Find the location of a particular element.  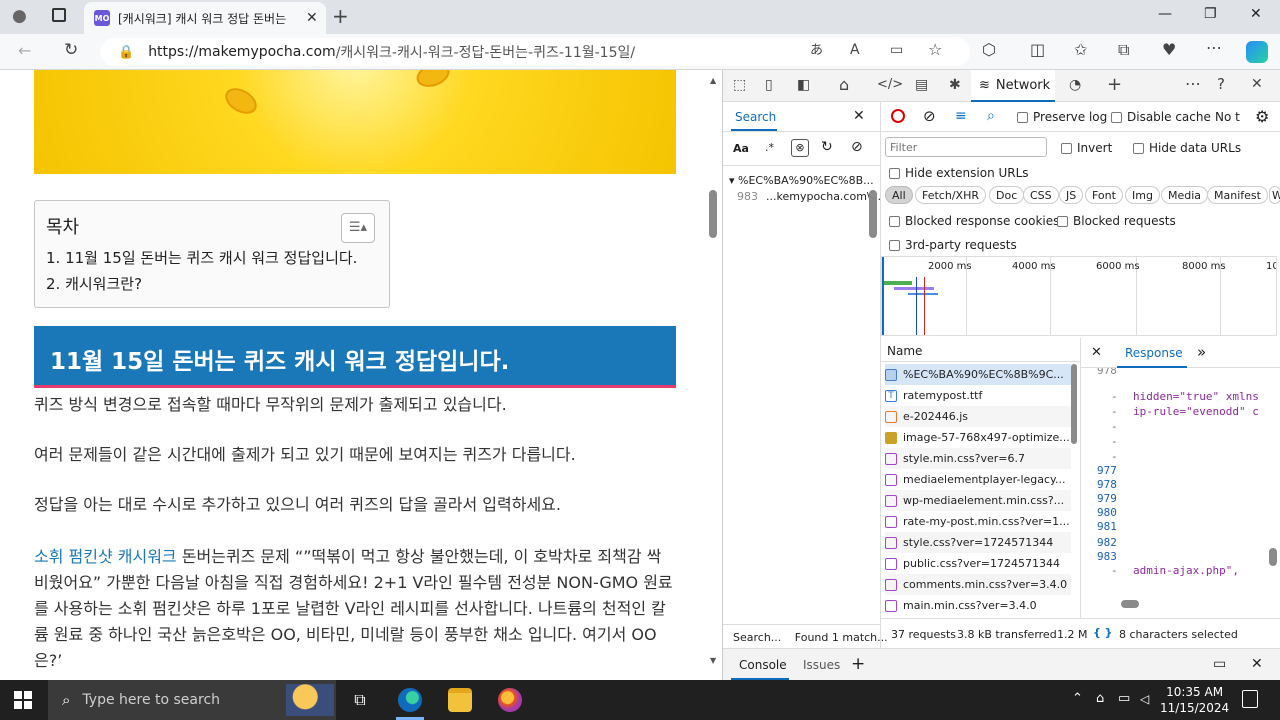

firefox-icon is located at coordinates (510, 700).